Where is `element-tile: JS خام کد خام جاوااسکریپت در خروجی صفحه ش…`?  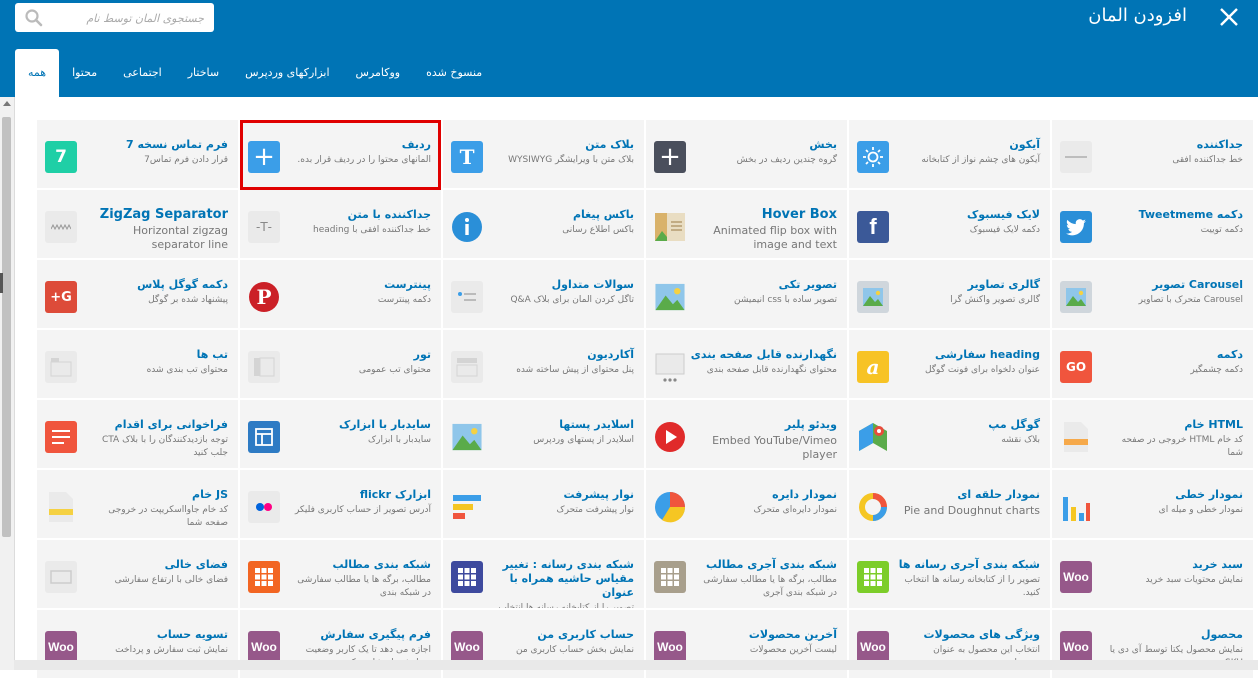 element-tile: JS خام کد خام جاوااسکریپت در خروجی صفحه ش… is located at coordinates (137, 505).